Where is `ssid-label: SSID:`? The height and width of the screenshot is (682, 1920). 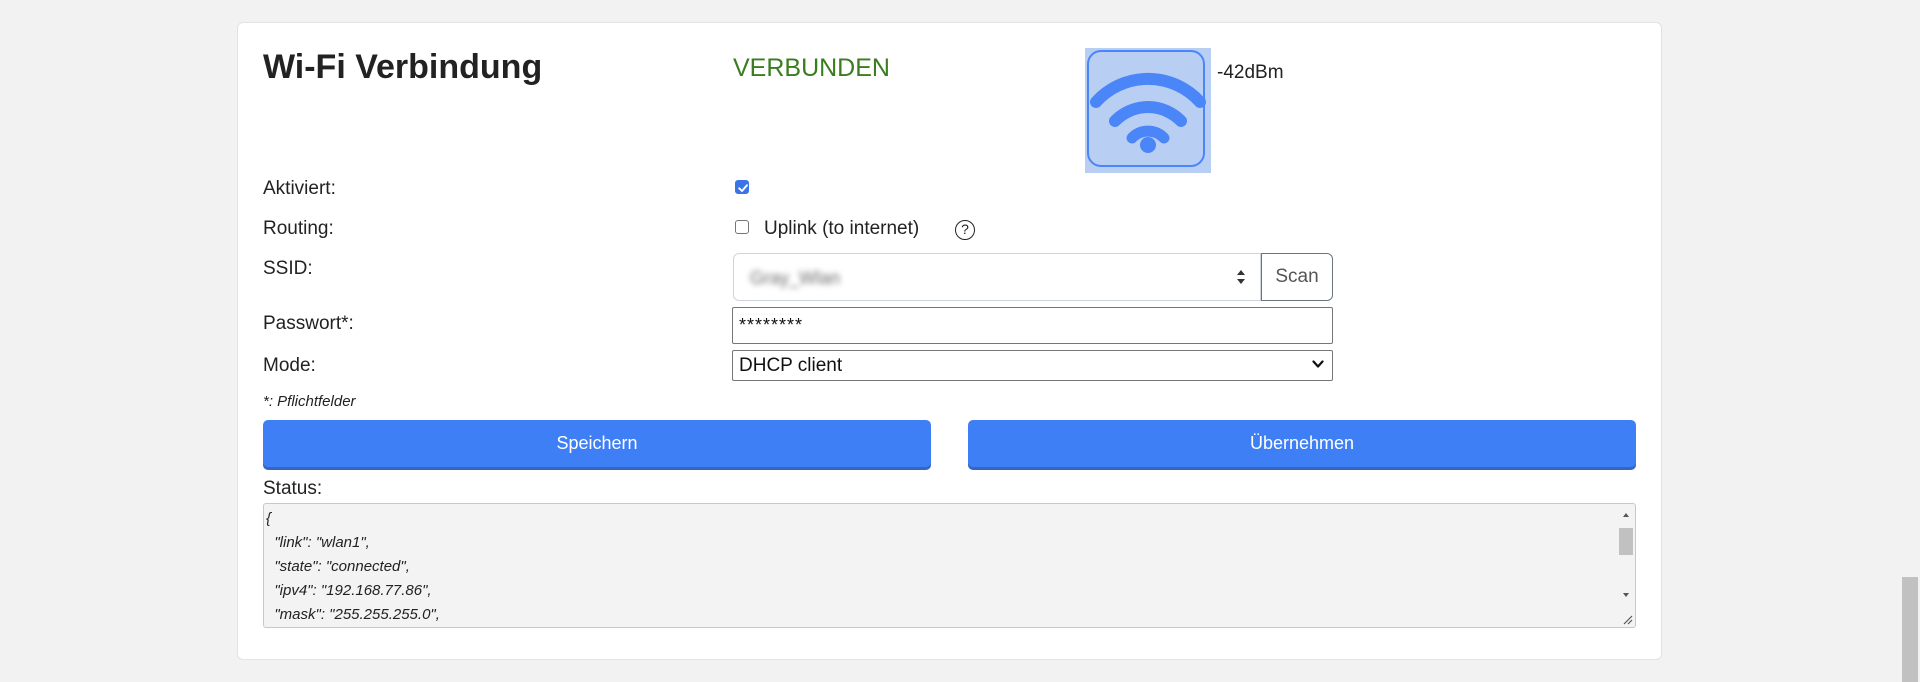
ssid-label: SSID: is located at coordinates (288, 268).